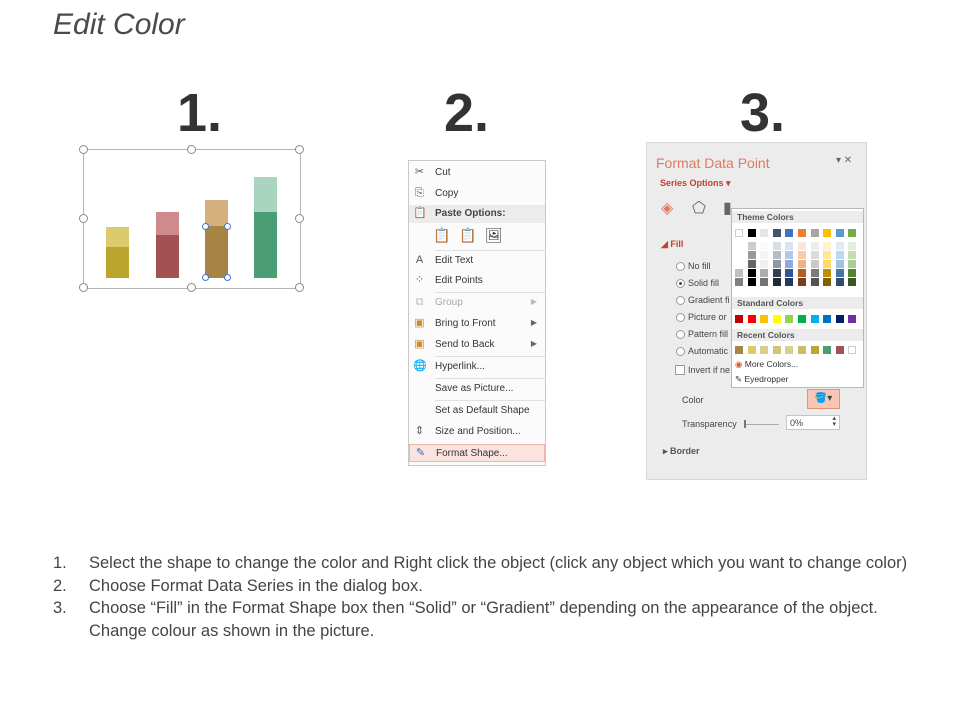 The image size is (960, 720). I want to click on paste-picture-icon: 🖼, so click(494, 236).